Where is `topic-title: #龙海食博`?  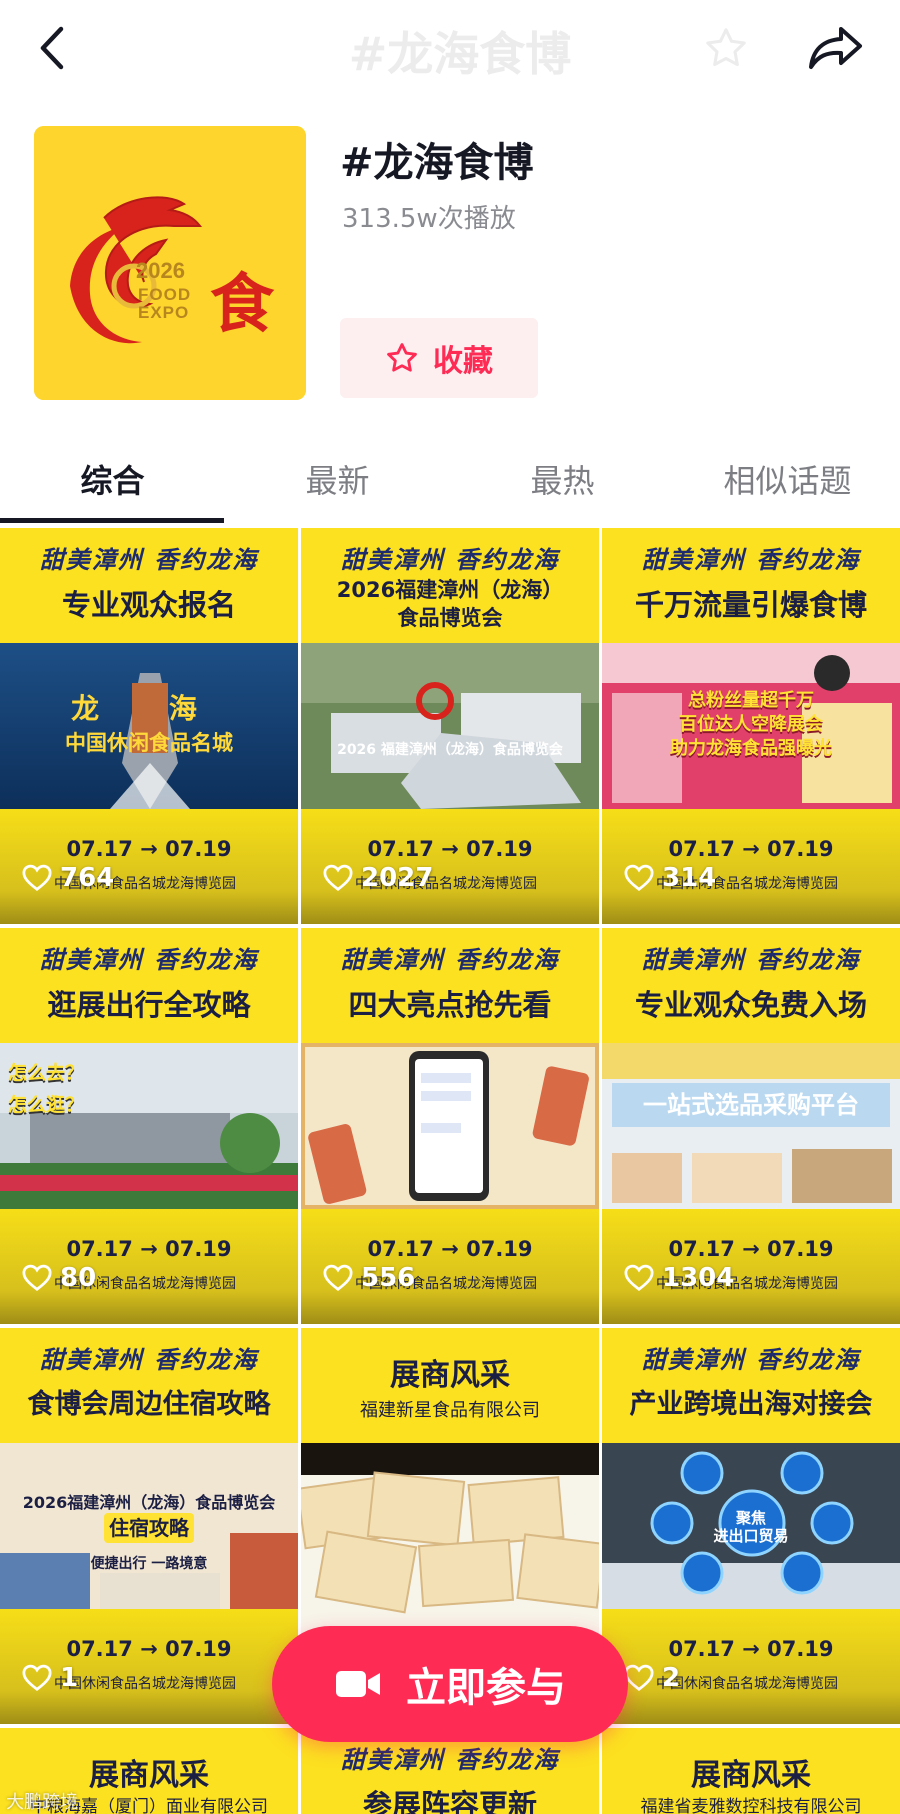 topic-title: #龙海食博 is located at coordinates (437, 163).